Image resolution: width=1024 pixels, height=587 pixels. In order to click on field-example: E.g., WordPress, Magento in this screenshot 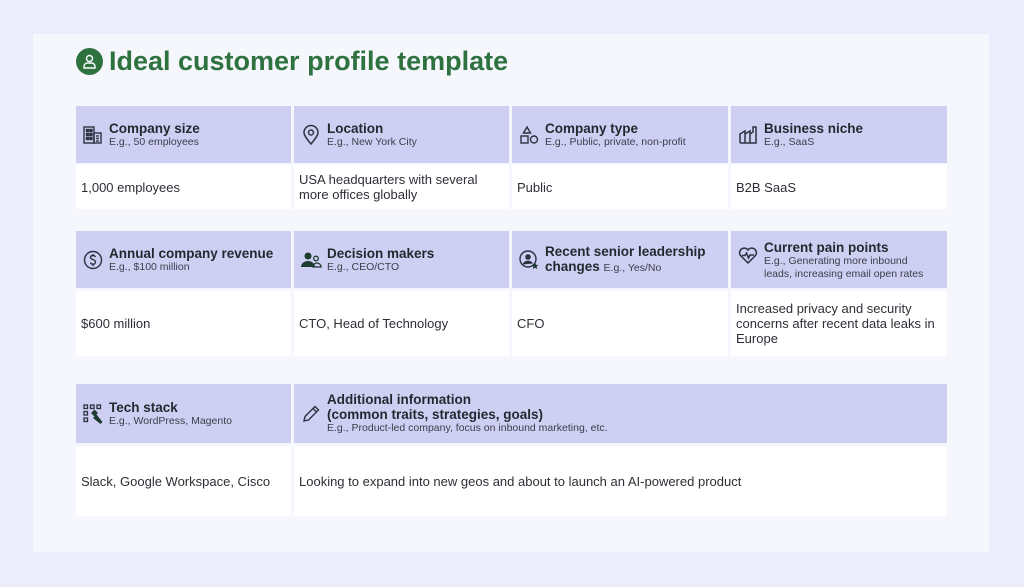, I will do `click(170, 420)`.